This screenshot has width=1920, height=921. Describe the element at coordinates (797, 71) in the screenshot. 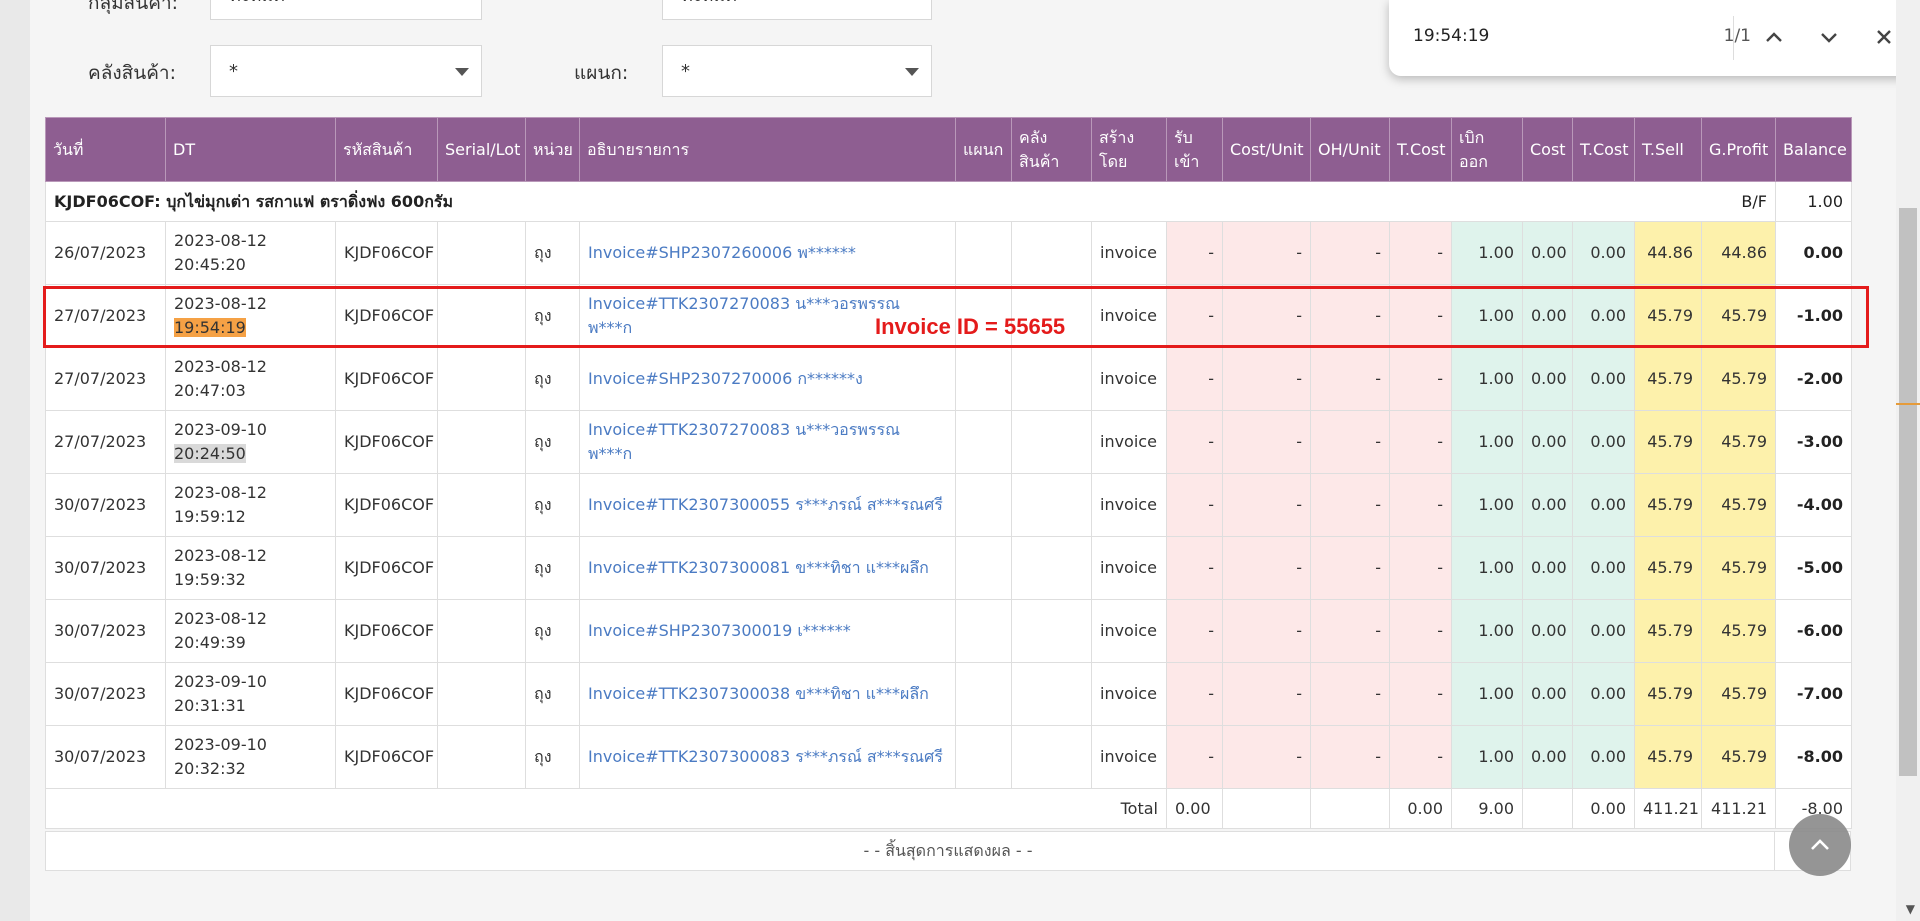

I see `department-select: *` at that location.